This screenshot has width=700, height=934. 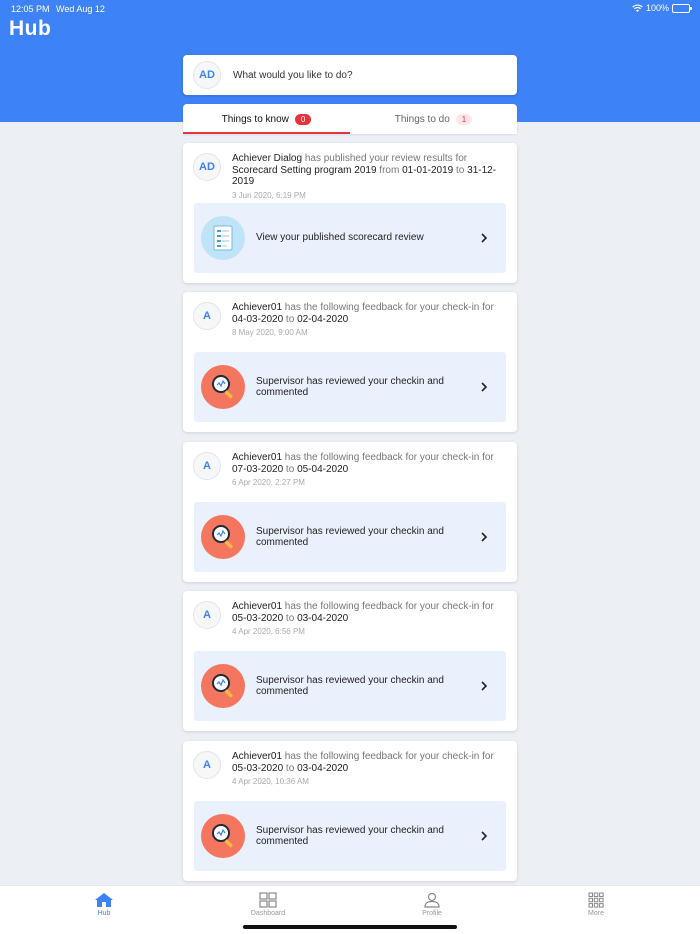 I want to click on tab-things-to-know: Things to know 0, so click(x=266, y=119).